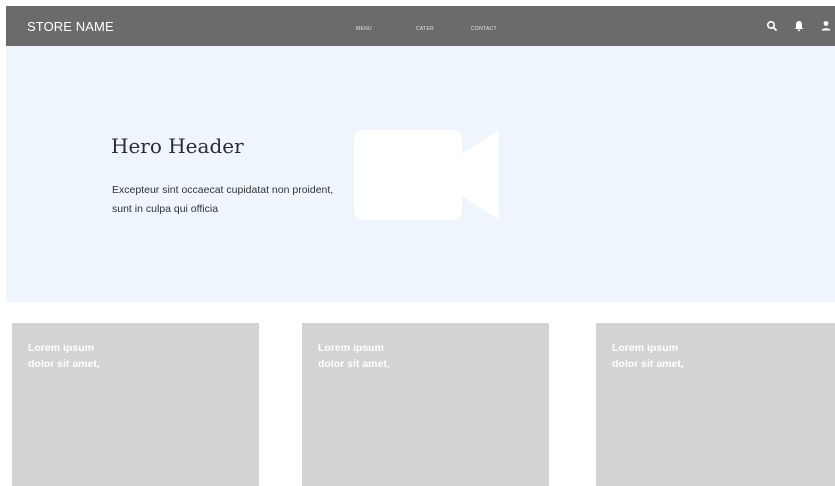  What do you see at coordinates (826, 26) in the screenshot?
I see `user-icon` at bounding box center [826, 26].